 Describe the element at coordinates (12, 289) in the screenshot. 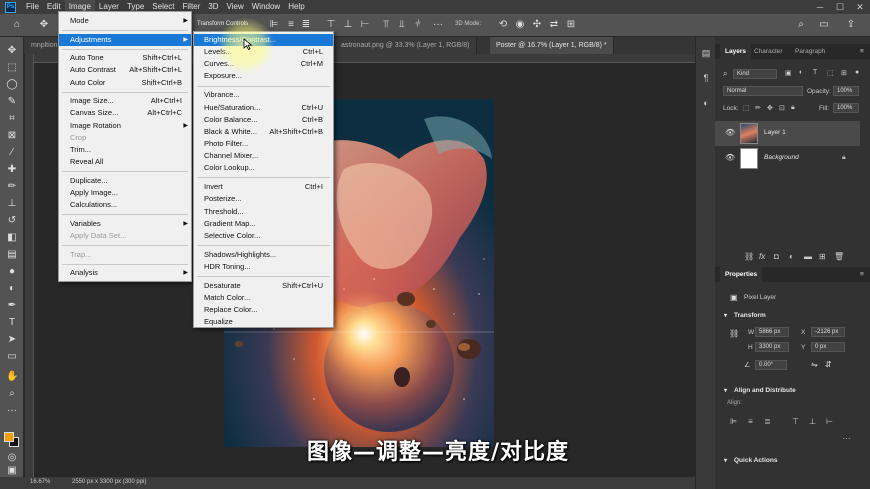

I see `dodge-tool-icon: ◐` at that location.